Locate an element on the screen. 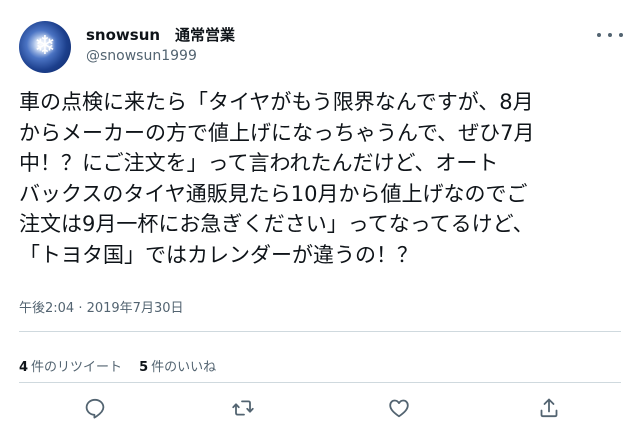 This screenshot has height=427, width=640. avatar: ❄ is located at coordinates (45, 47).